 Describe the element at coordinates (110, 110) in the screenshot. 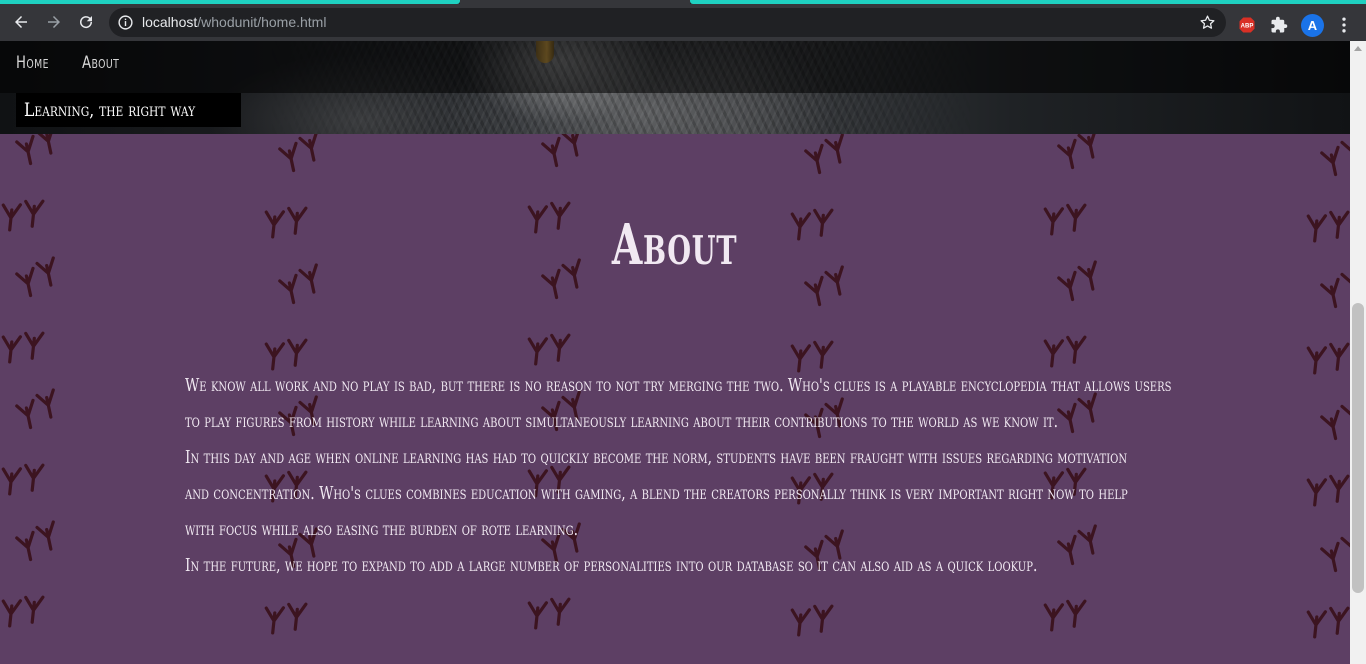

I see `tagline-text: Learning, the right way` at that location.